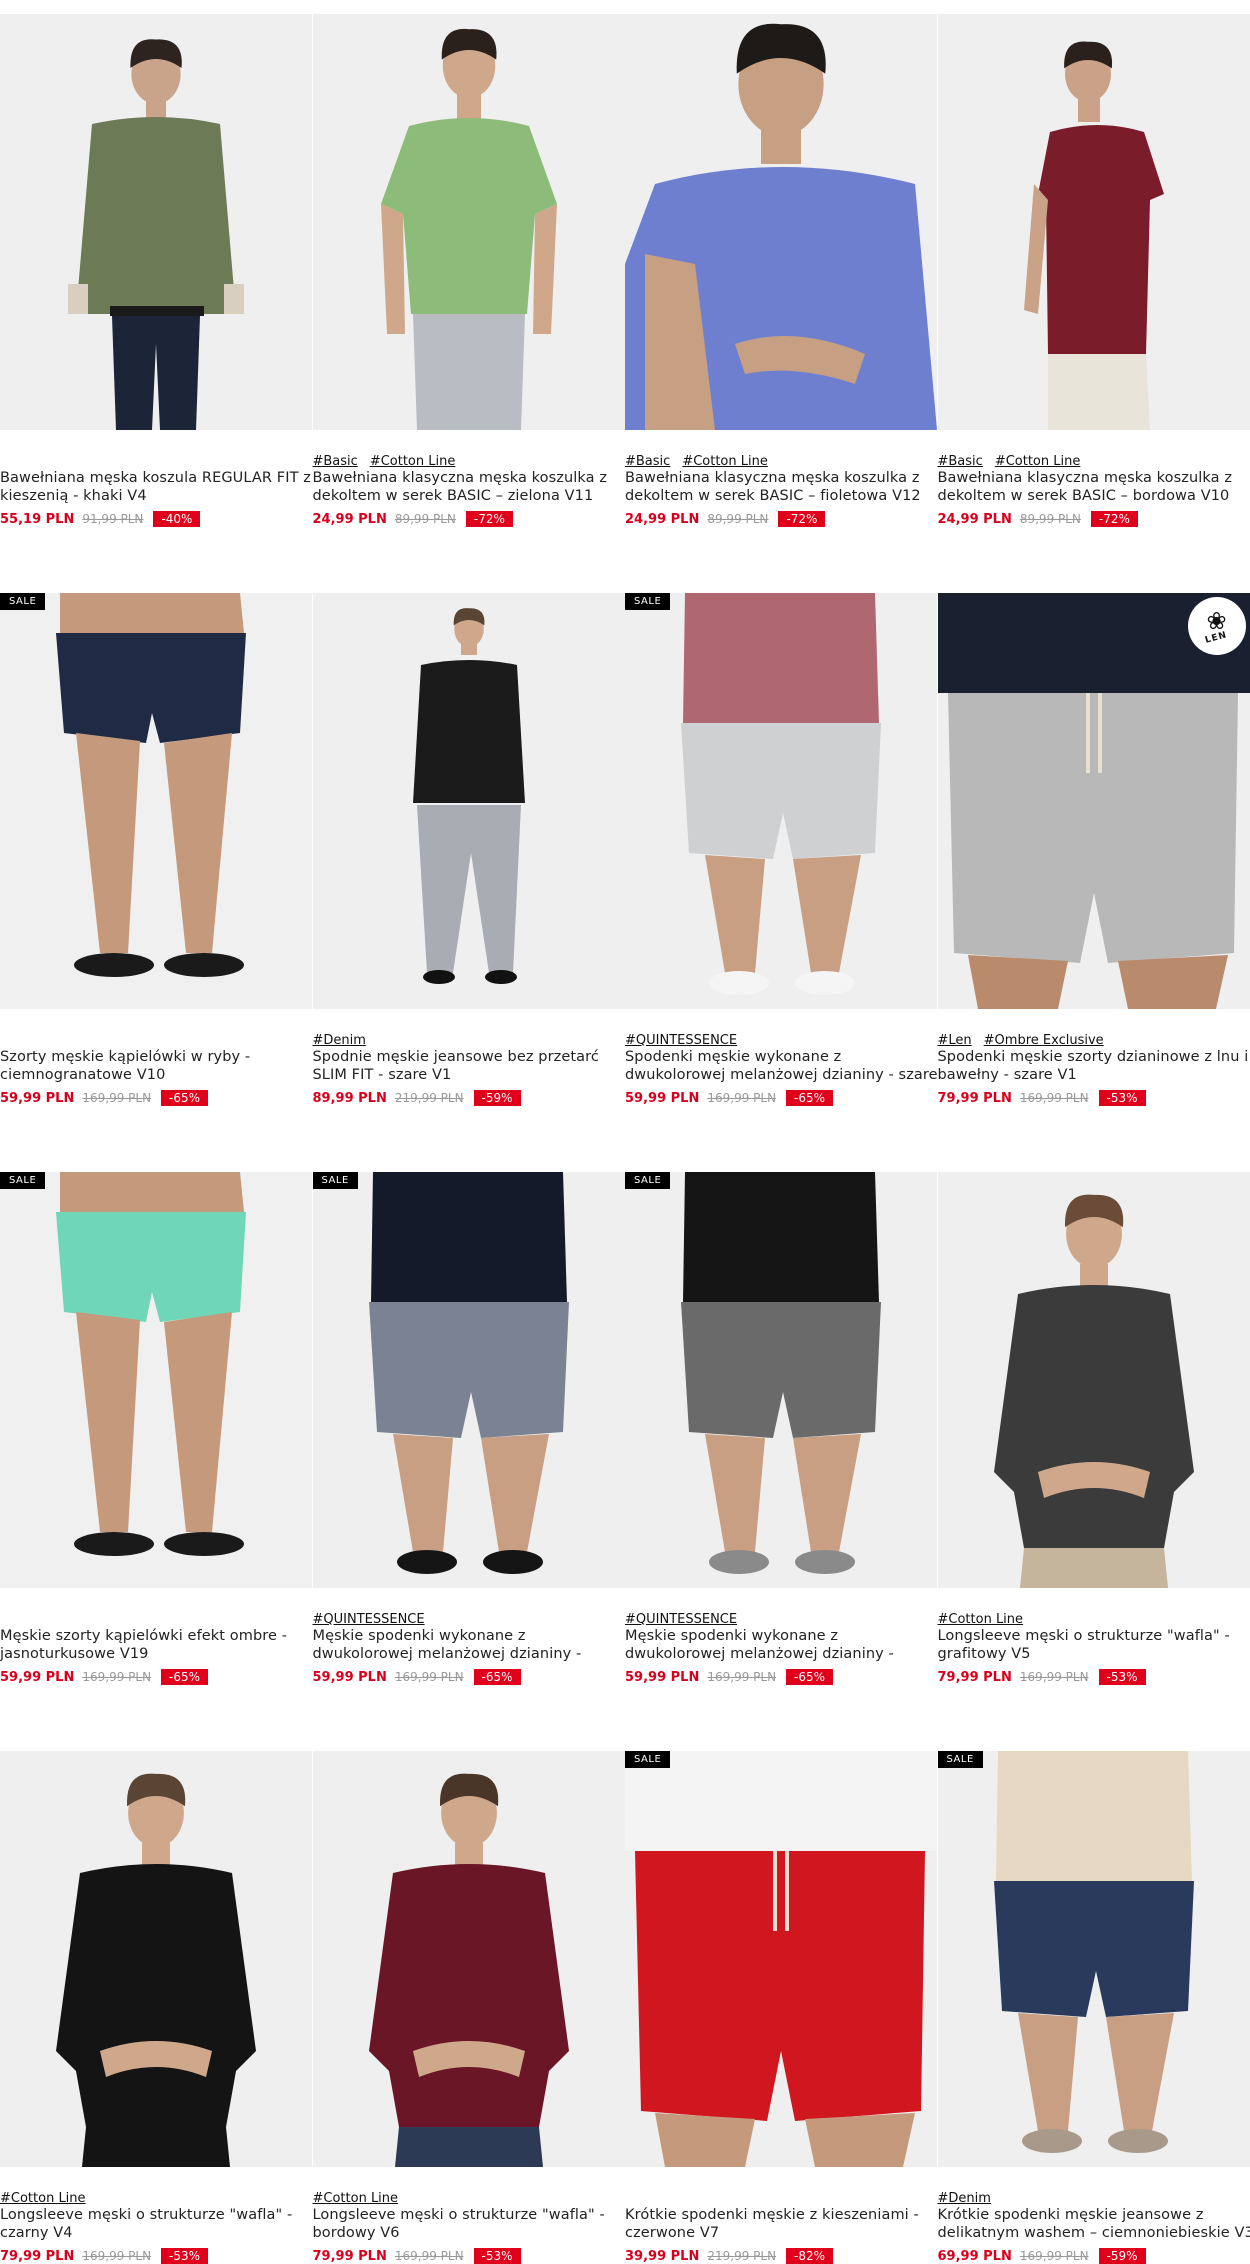 Image resolution: width=1250 pixels, height=2264 pixels. Describe the element at coordinates (781, 462) in the screenshot. I see `product-tags: #Basic #Cotton Line` at that location.